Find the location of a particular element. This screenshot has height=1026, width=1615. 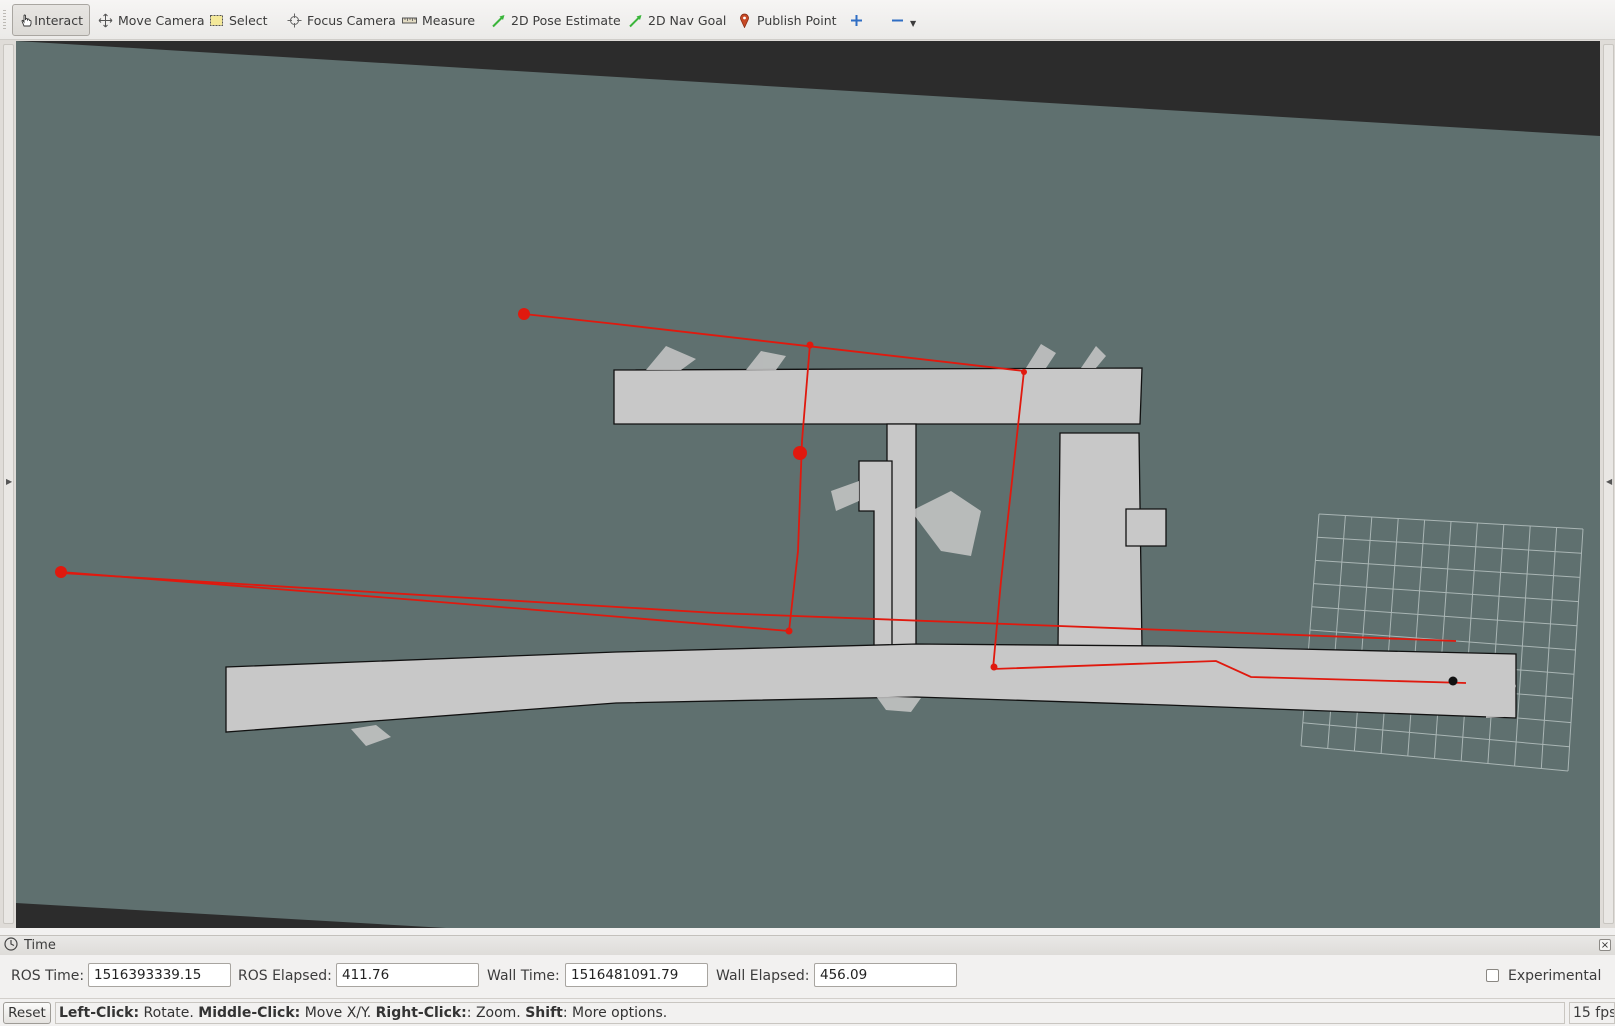

middle-click-key: Middle-Click: is located at coordinates (249, 1013).